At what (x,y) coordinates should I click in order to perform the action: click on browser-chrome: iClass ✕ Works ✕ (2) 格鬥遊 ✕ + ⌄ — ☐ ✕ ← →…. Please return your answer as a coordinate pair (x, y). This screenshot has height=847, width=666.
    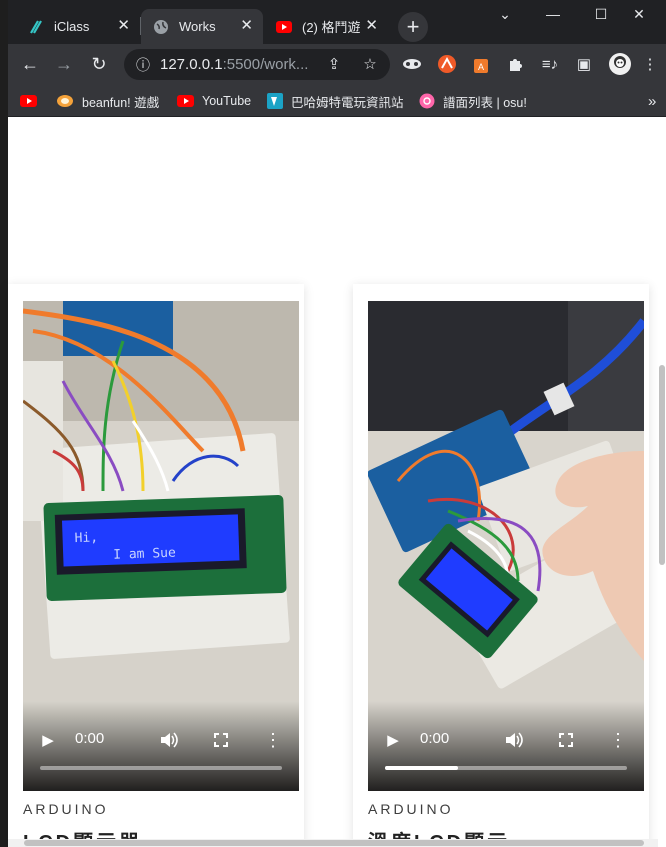
    Looking at the image, I should click on (337, 58).